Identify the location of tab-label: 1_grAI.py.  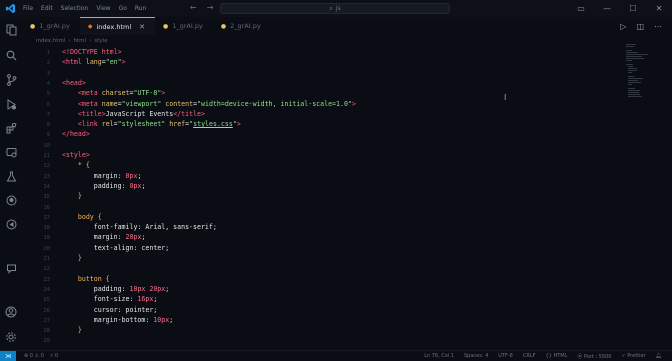
(187, 26).